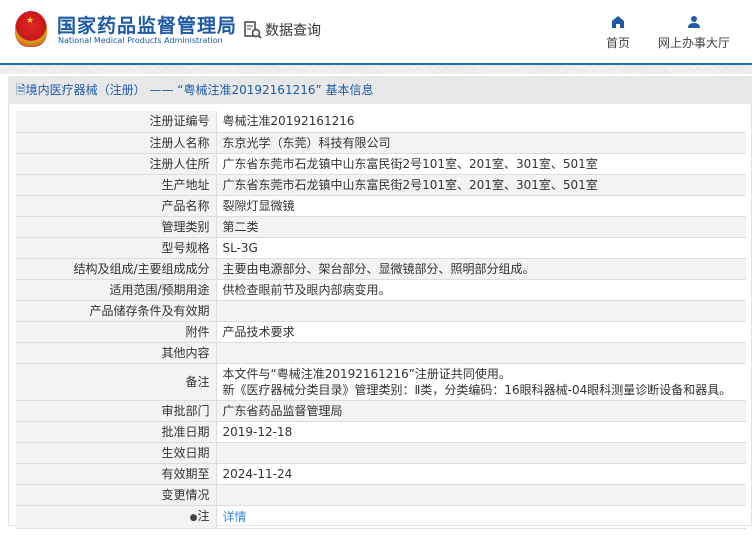 The height and width of the screenshot is (538, 752). What do you see at coordinates (116, 382) in the screenshot?
I see `row-label: 备注` at bounding box center [116, 382].